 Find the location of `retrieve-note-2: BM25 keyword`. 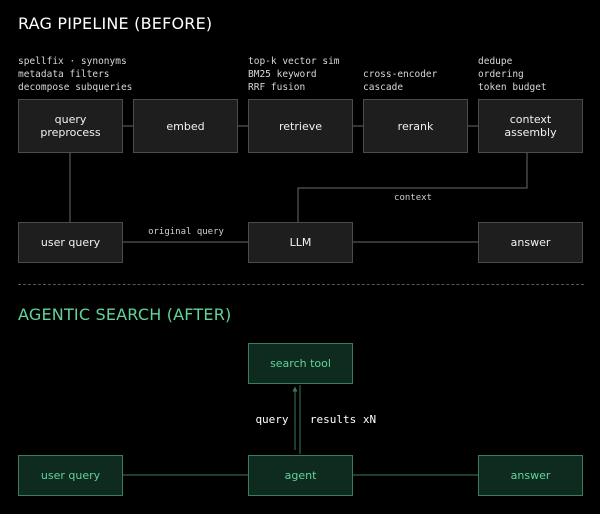

retrieve-note-2: BM25 keyword is located at coordinates (282, 74).